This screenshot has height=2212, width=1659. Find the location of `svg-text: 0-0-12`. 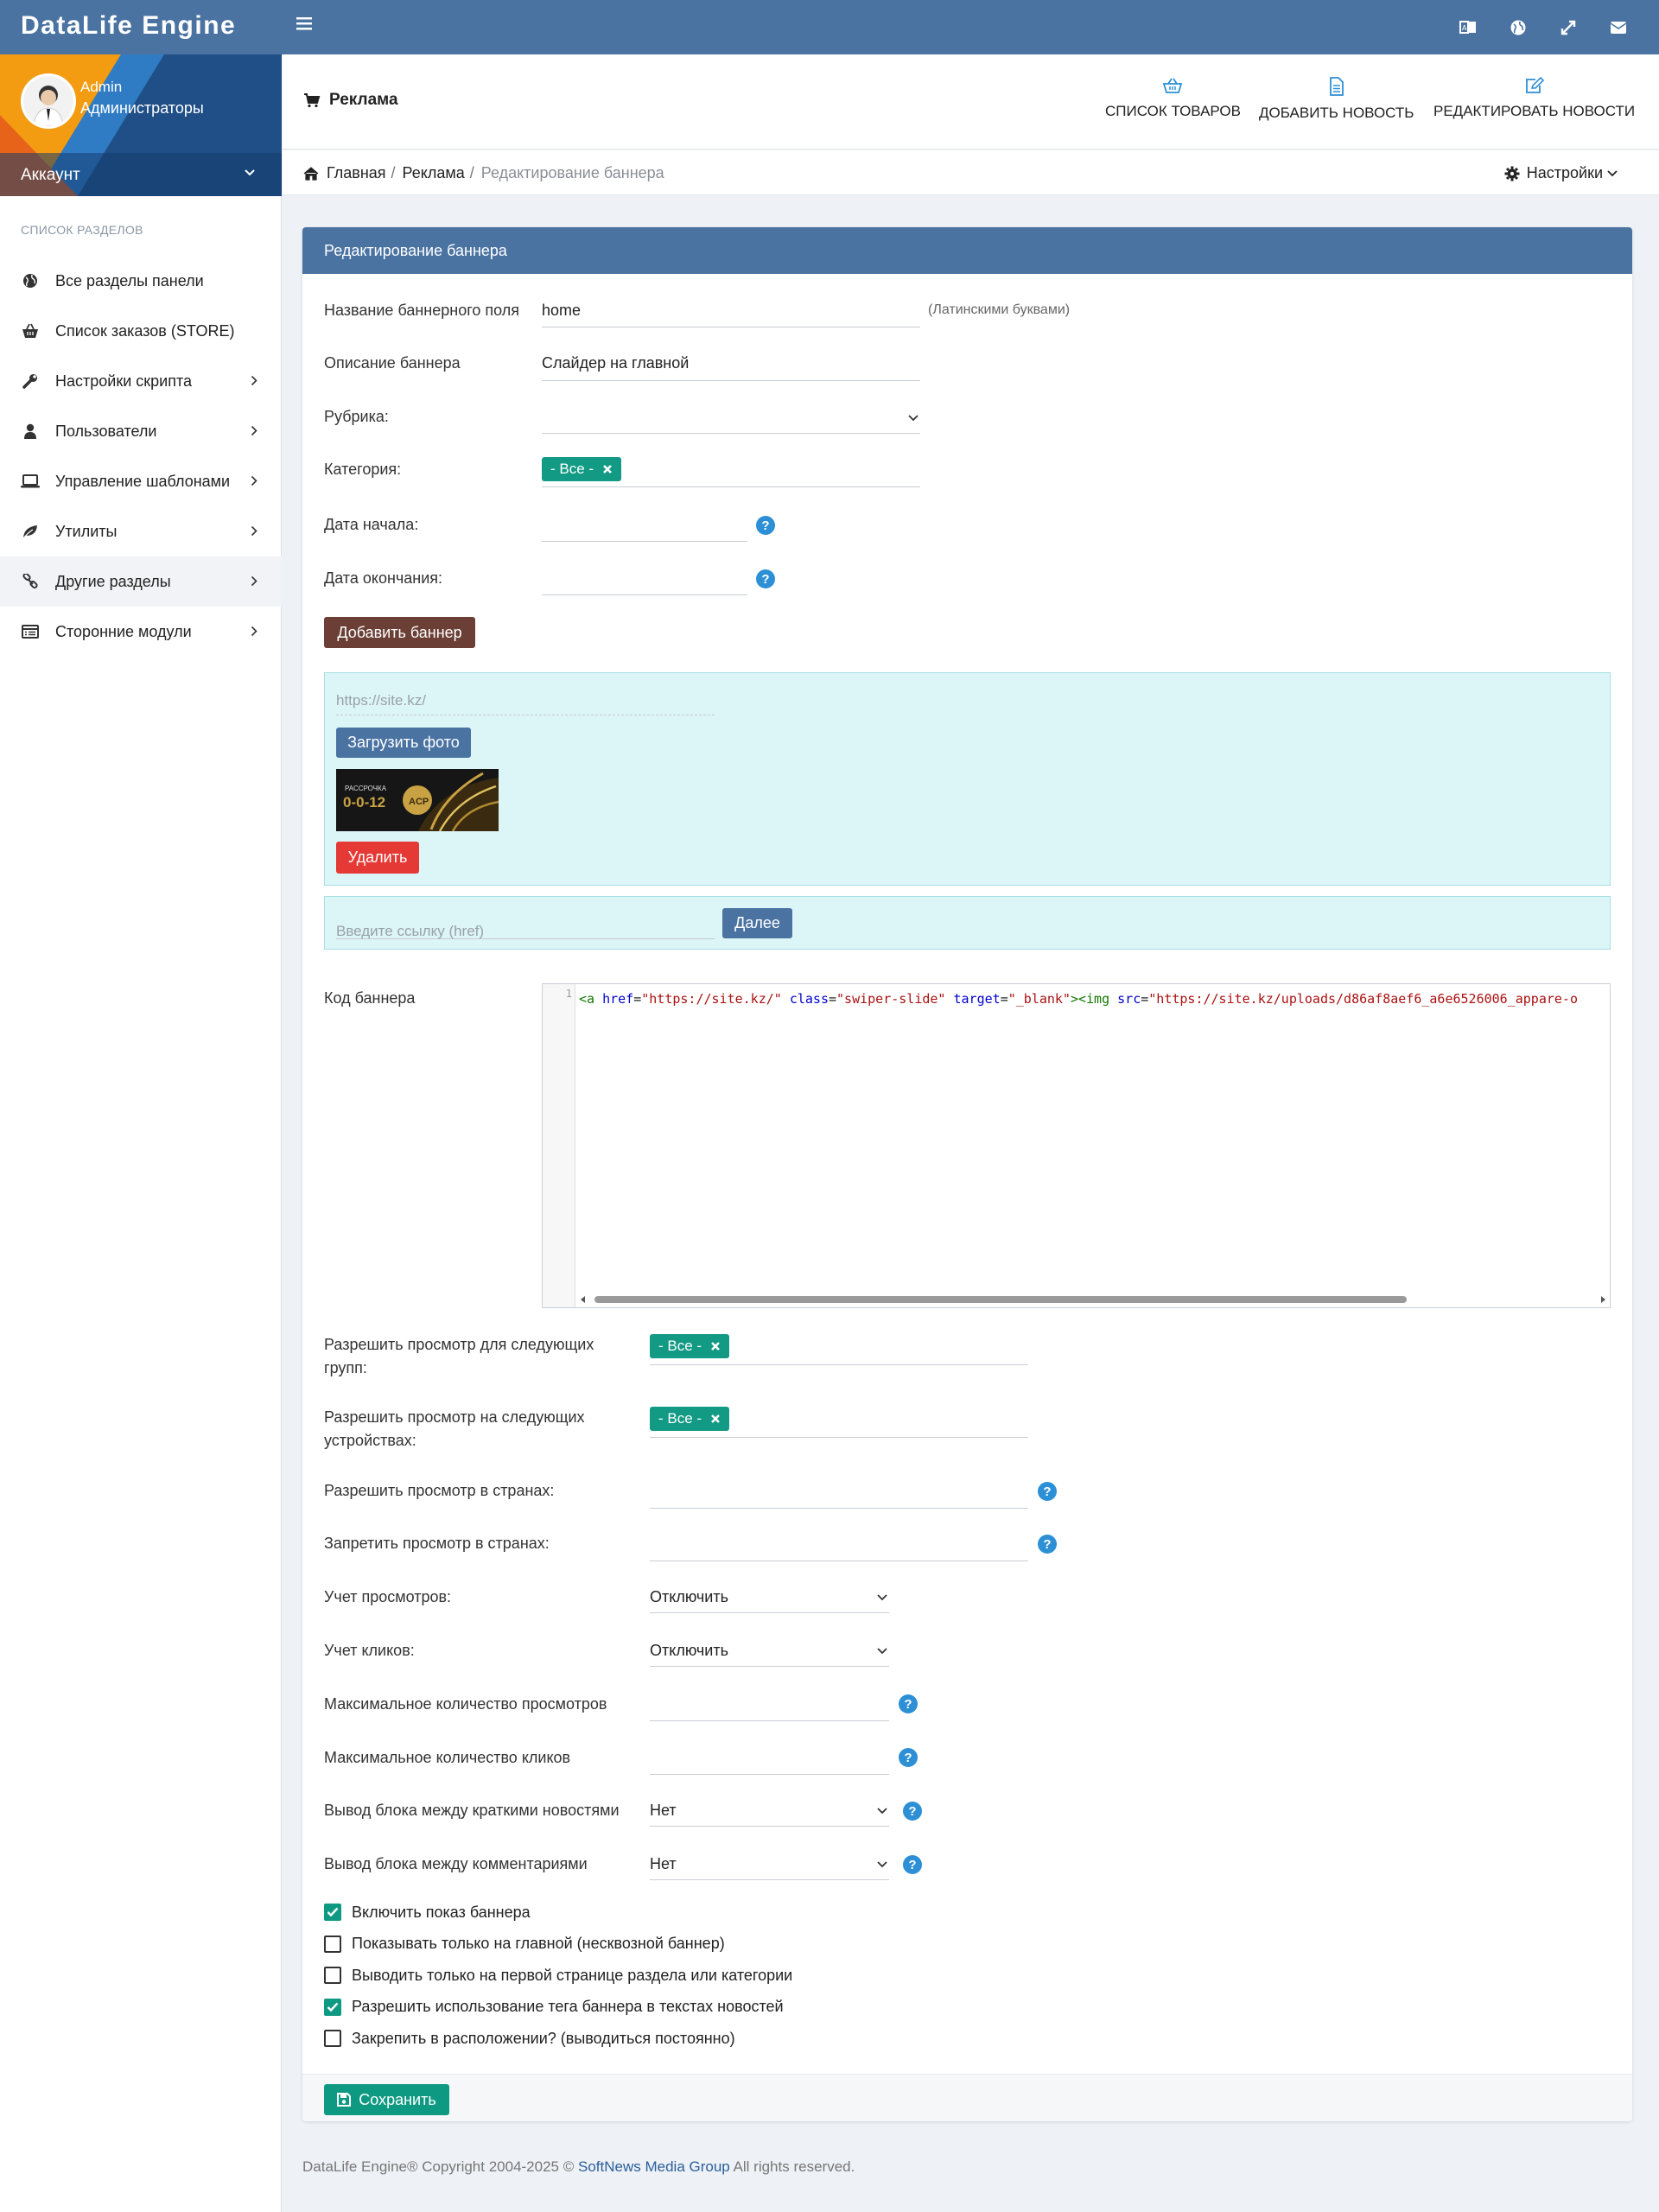

svg-text: 0-0-12 is located at coordinates (364, 802).